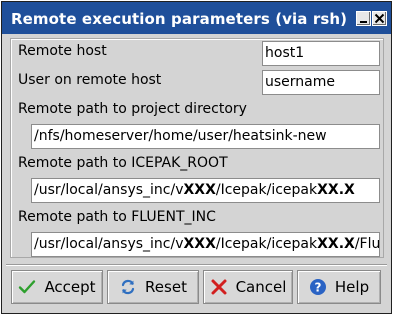 The height and width of the screenshot is (317, 395). I want to click on window-title: Remote execution parameters (via rsh), so click(179, 19).